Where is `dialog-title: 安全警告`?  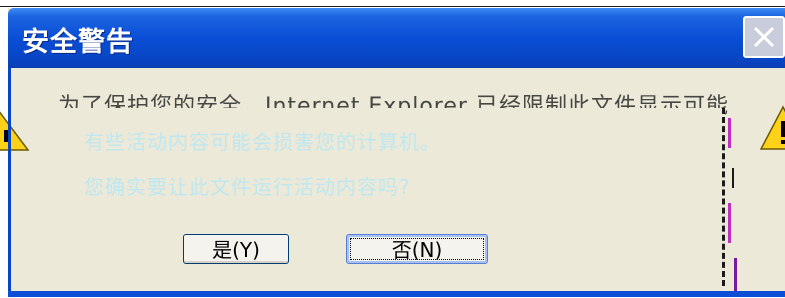 dialog-title: 安全警告 is located at coordinates (78, 42).